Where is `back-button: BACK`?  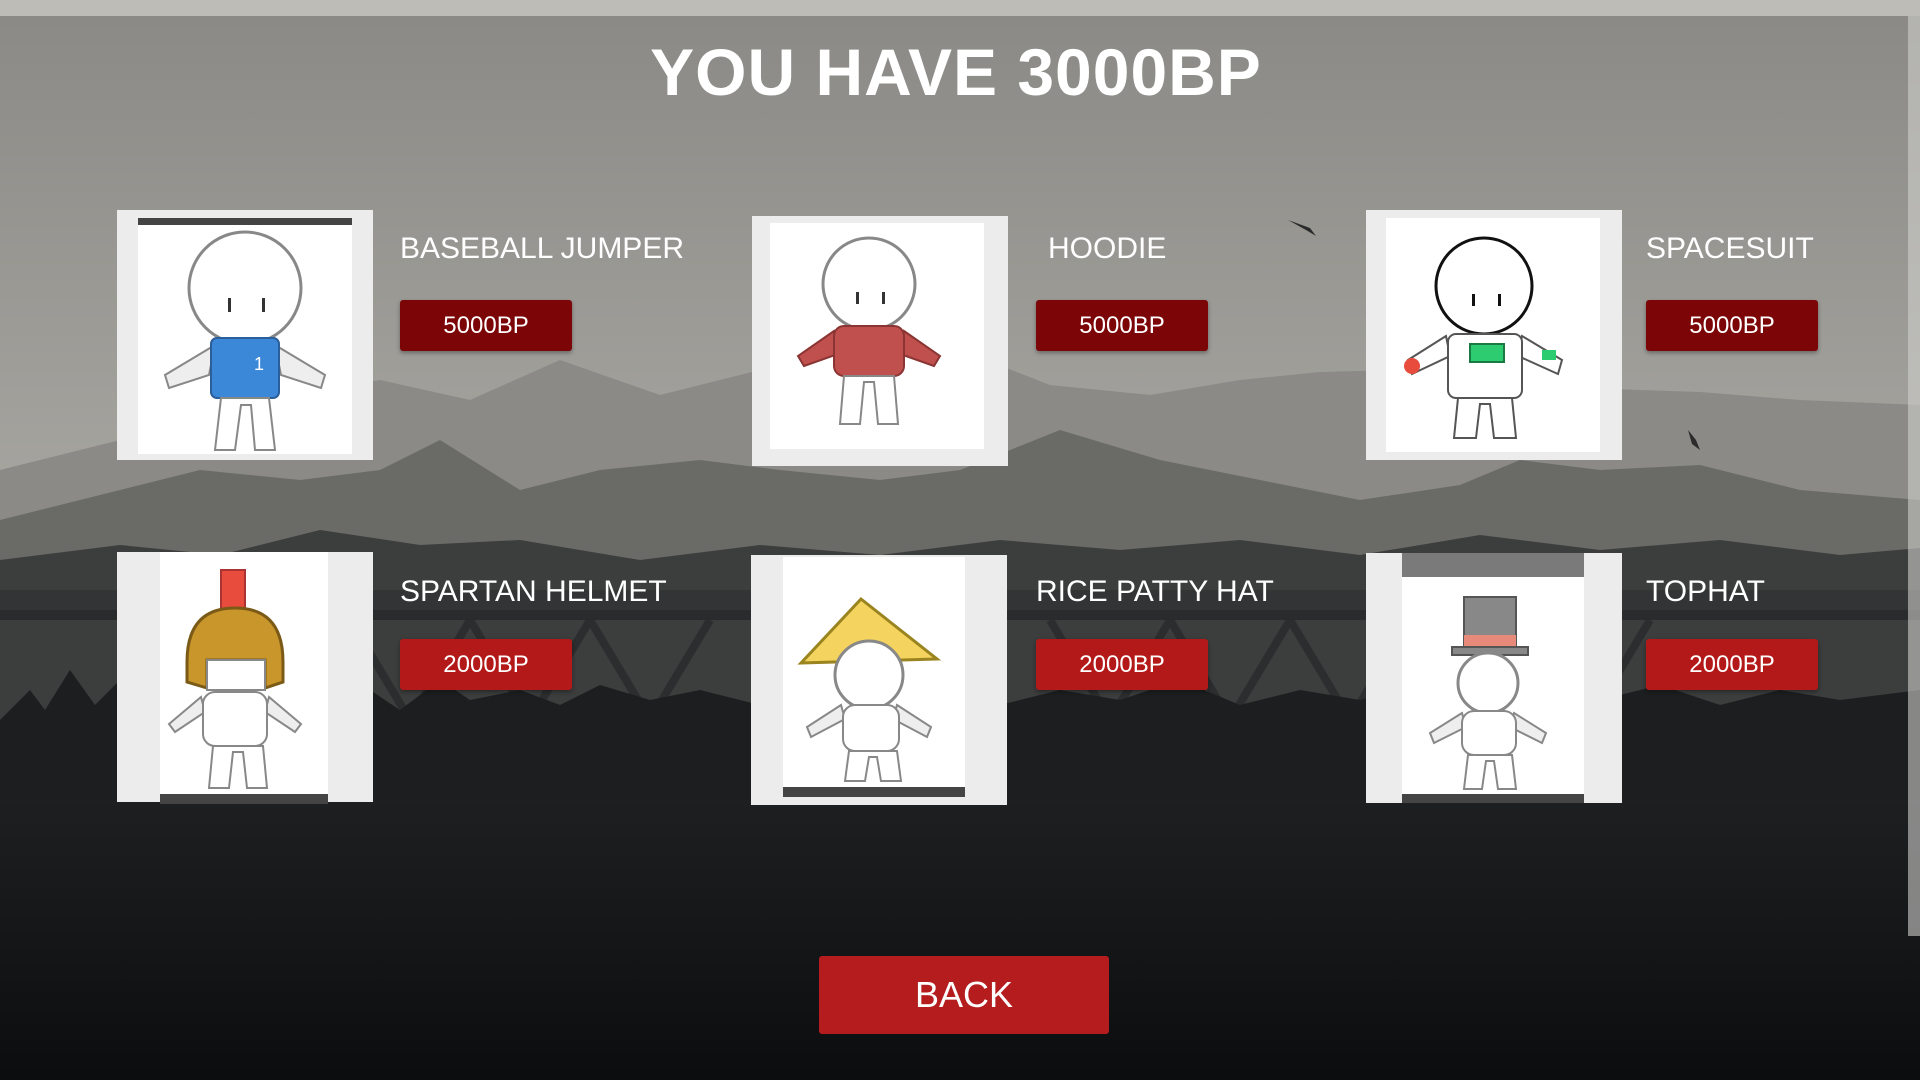 back-button: BACK is located at coordinates (964, 995).